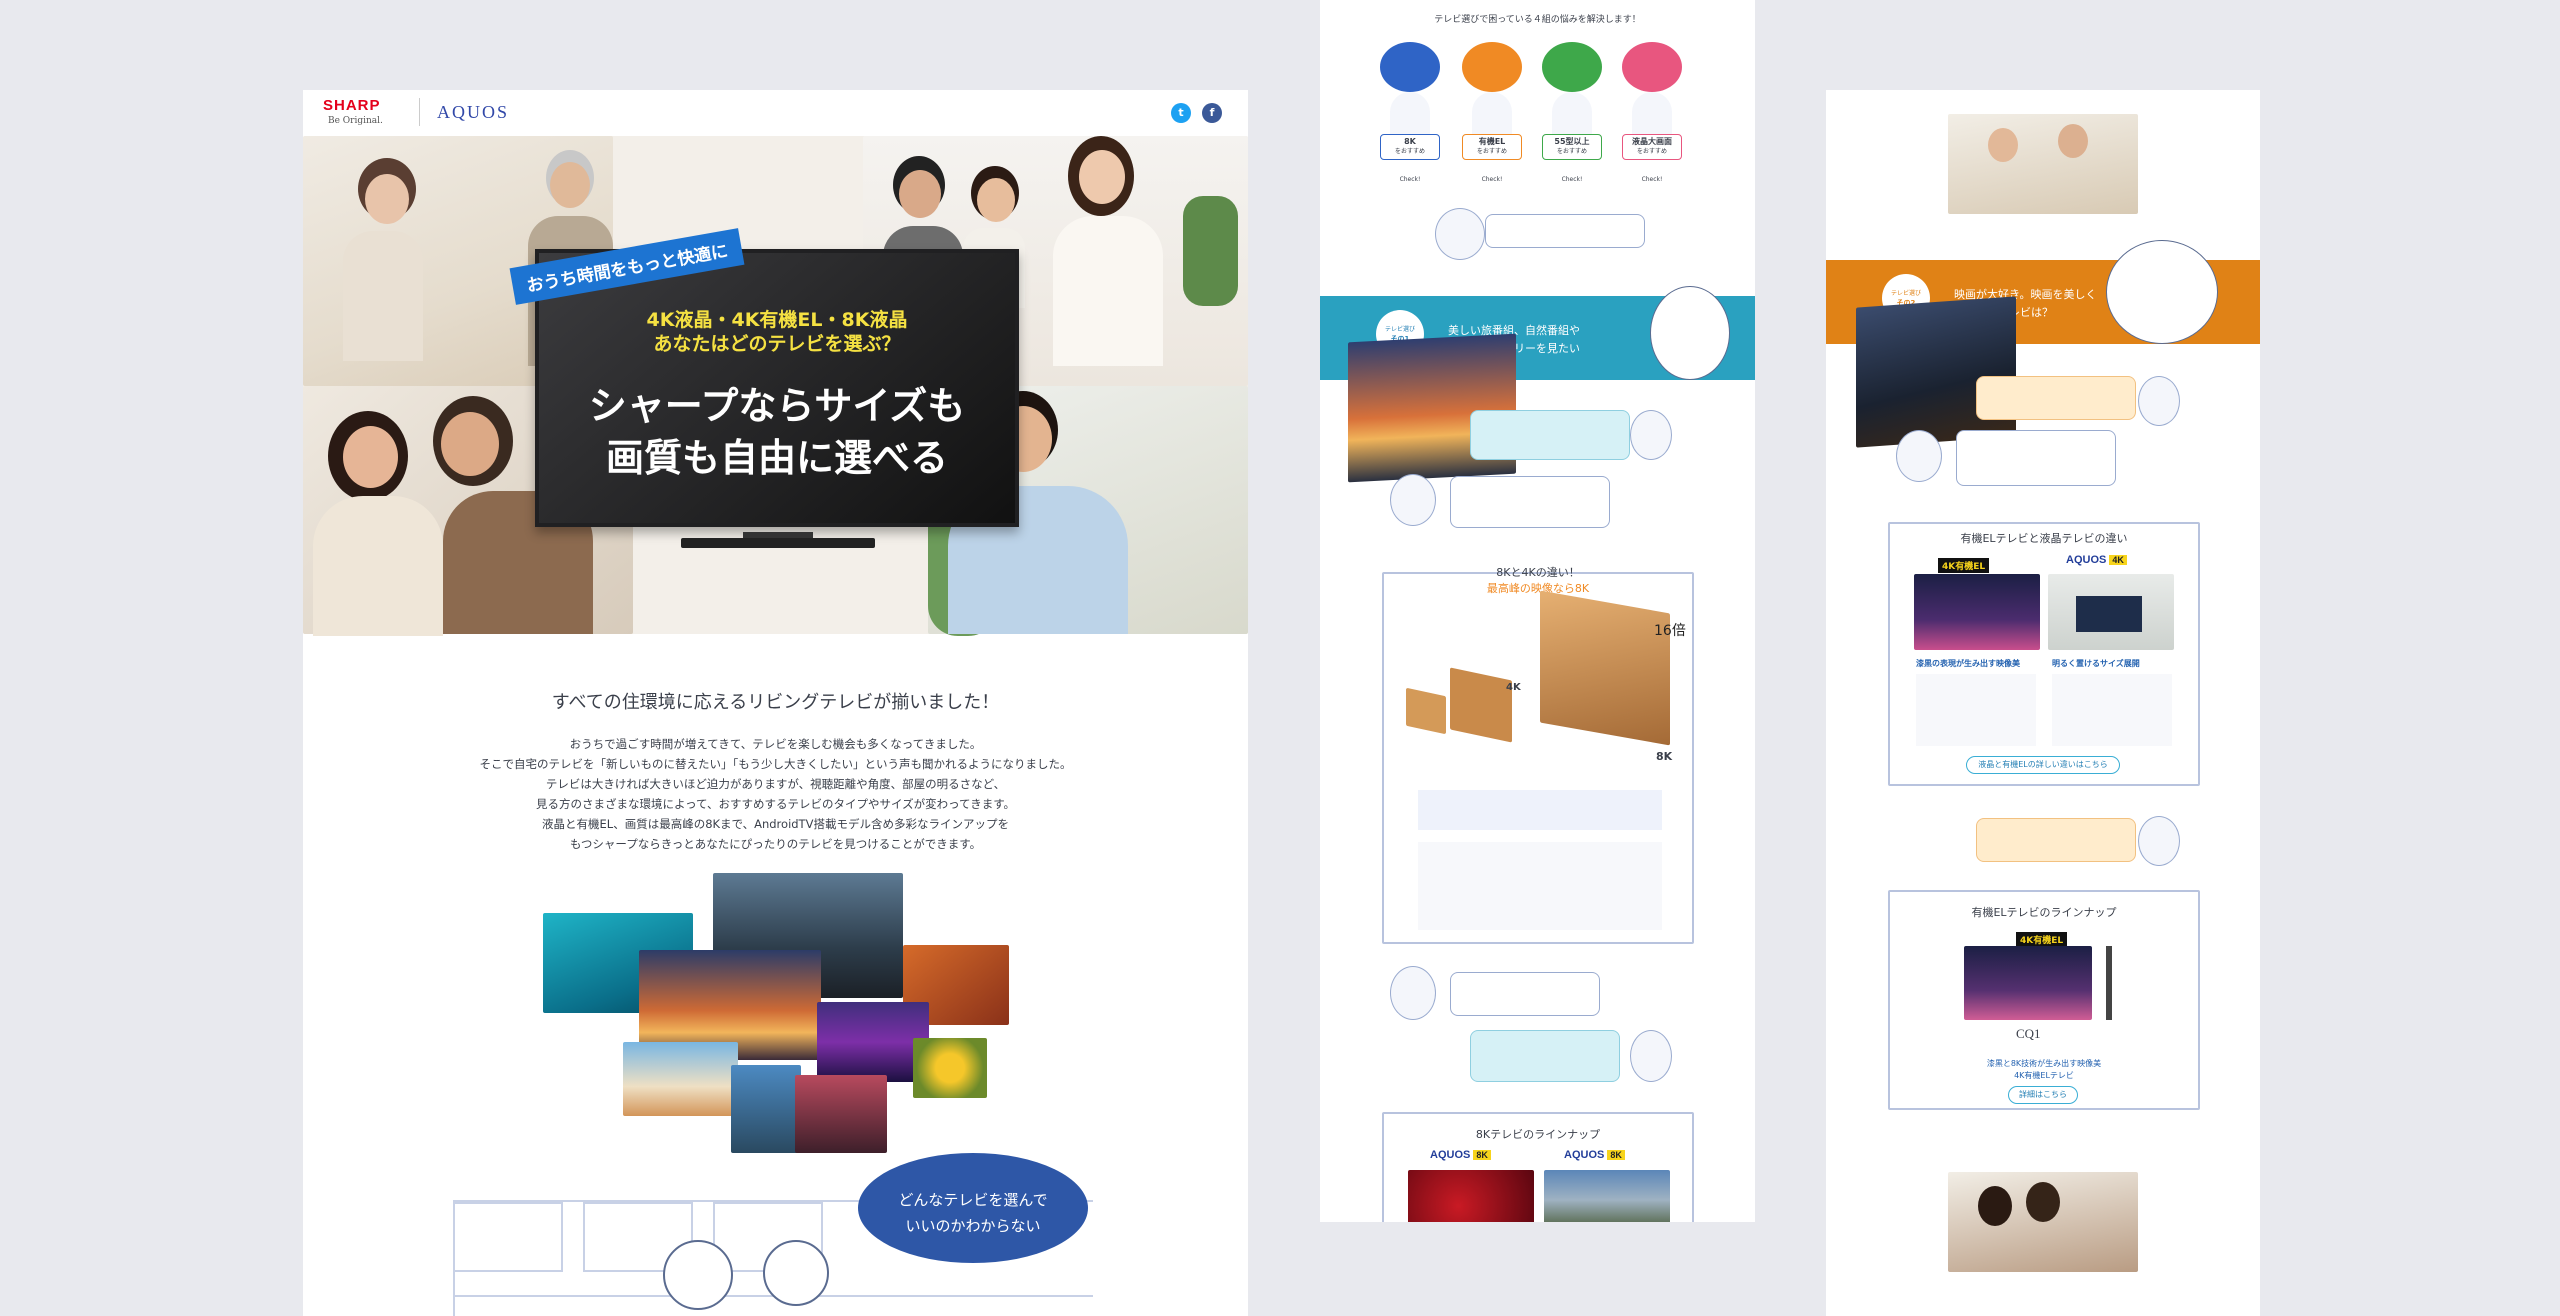  What do you see at coordinates (2043, 1222) in the screenshot?
I see `couple-living-room-photo` at bounding box center [2043, 1222].